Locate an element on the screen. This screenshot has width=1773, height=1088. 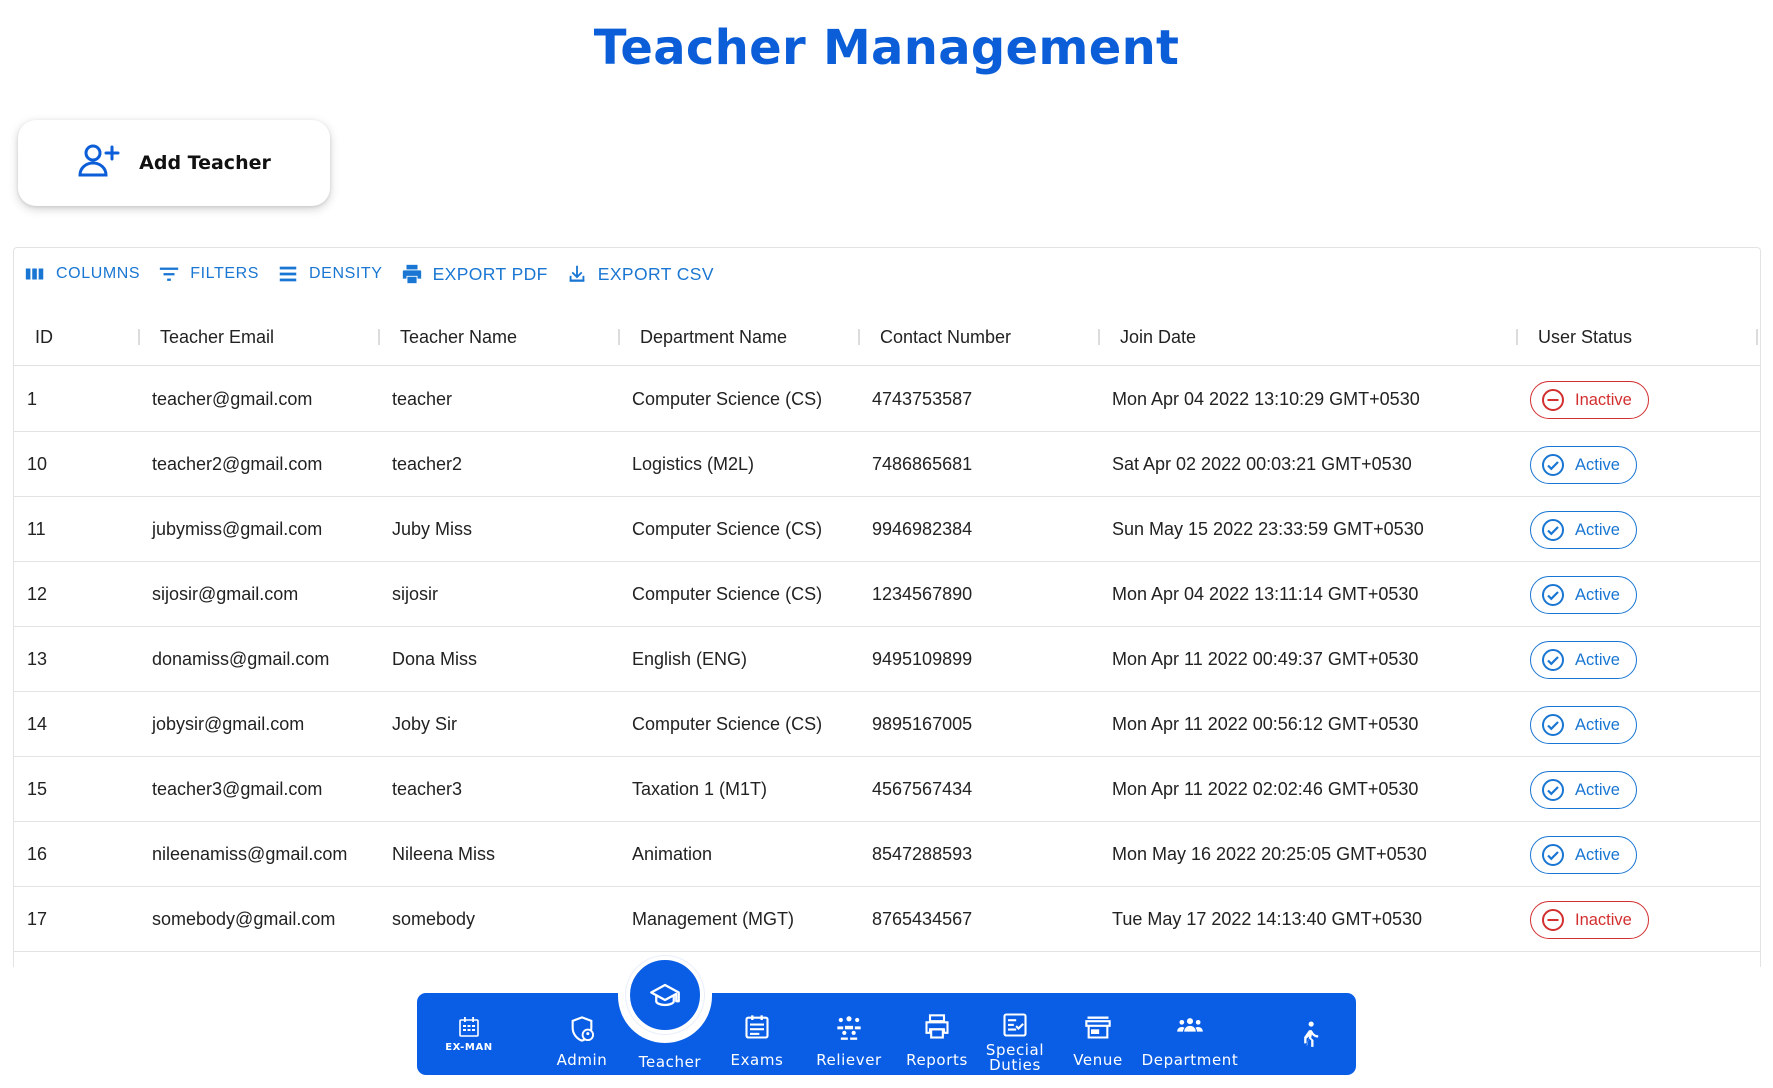
header-join-date: Join Date is located at coordinates (1158, 337).